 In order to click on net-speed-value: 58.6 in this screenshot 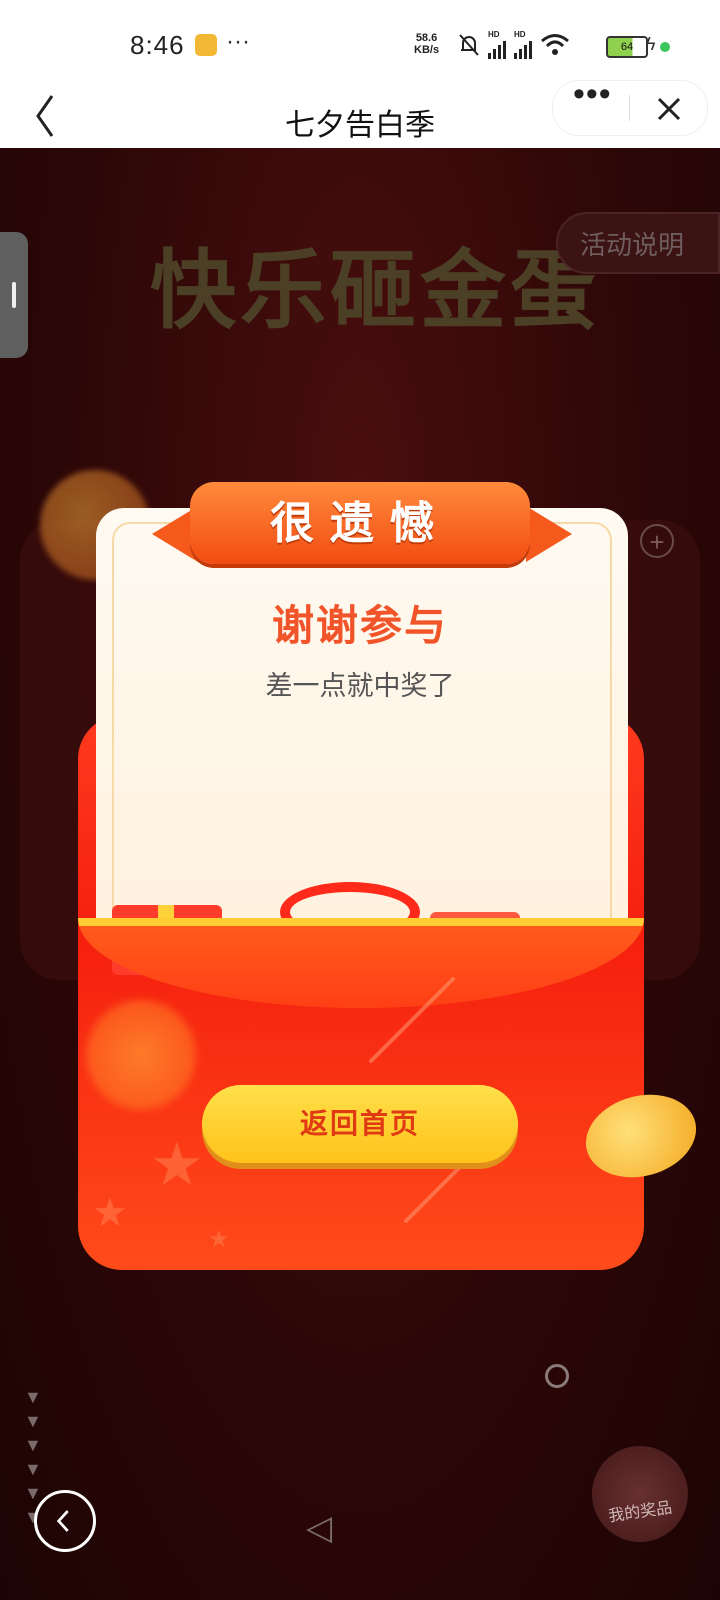, I will do `click(426, 38)`.